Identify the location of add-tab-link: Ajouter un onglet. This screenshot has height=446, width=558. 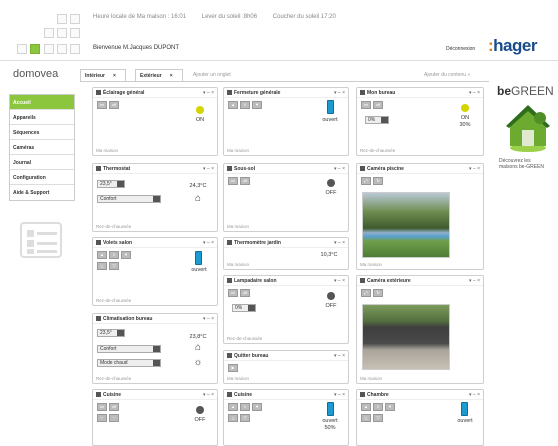
(212, 75).